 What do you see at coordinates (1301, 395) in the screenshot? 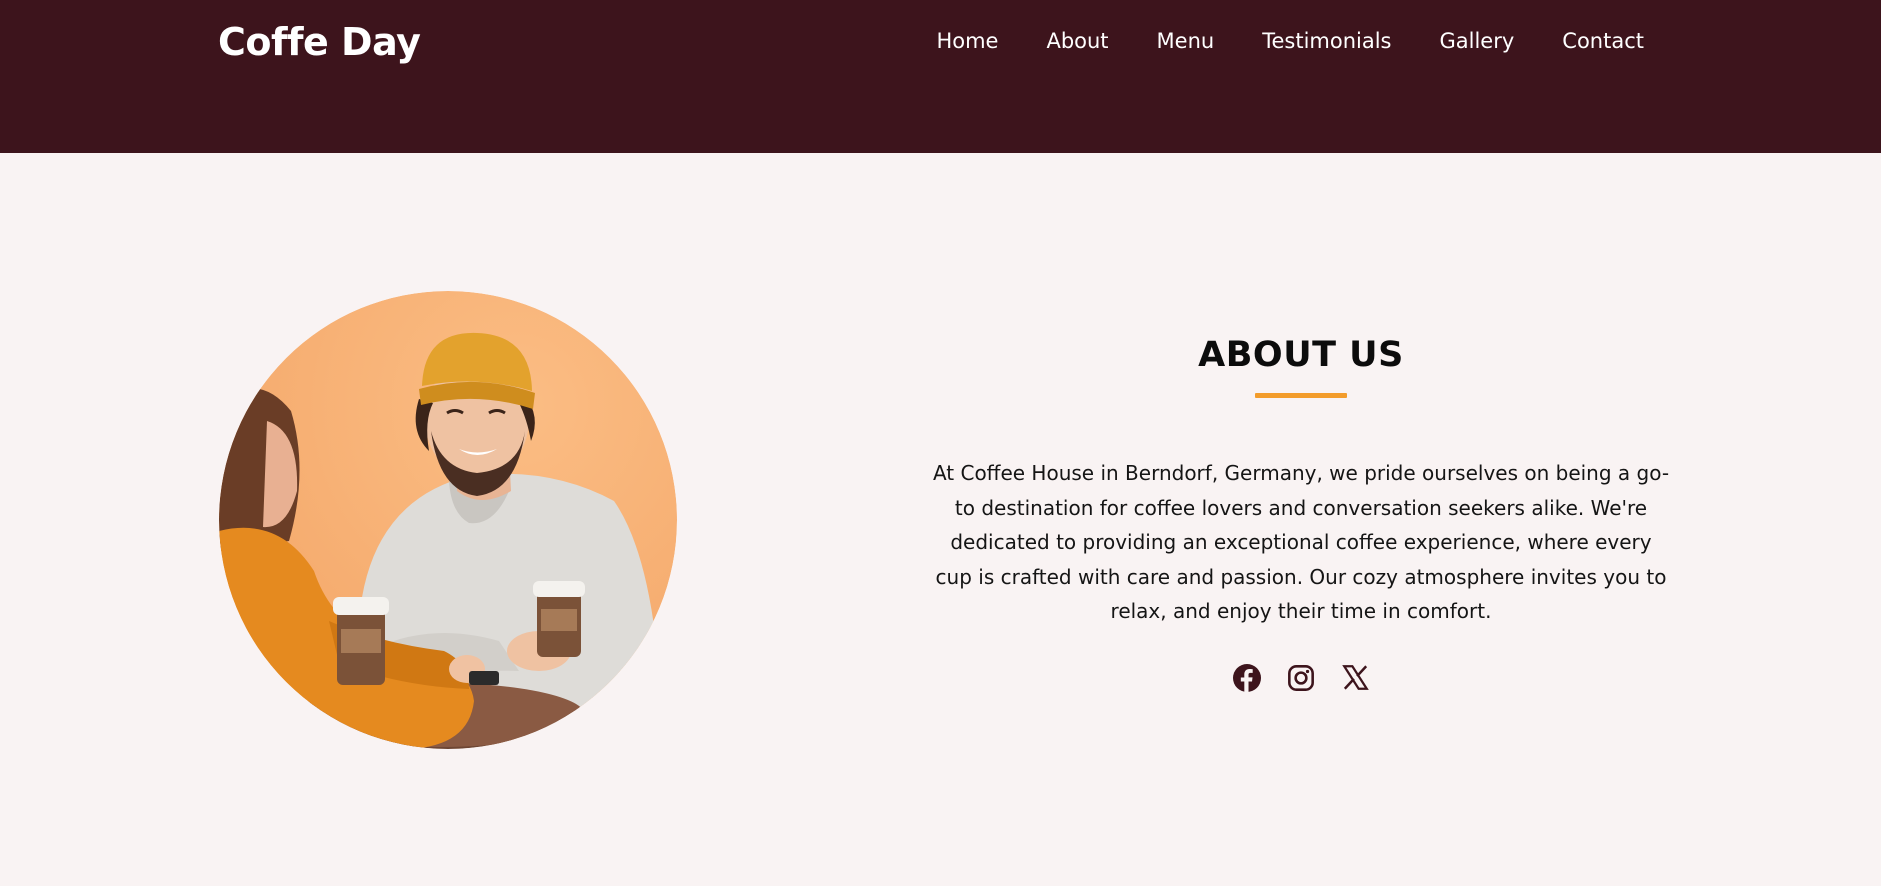
I see `title-underline` at bounding box center [1301, 395].